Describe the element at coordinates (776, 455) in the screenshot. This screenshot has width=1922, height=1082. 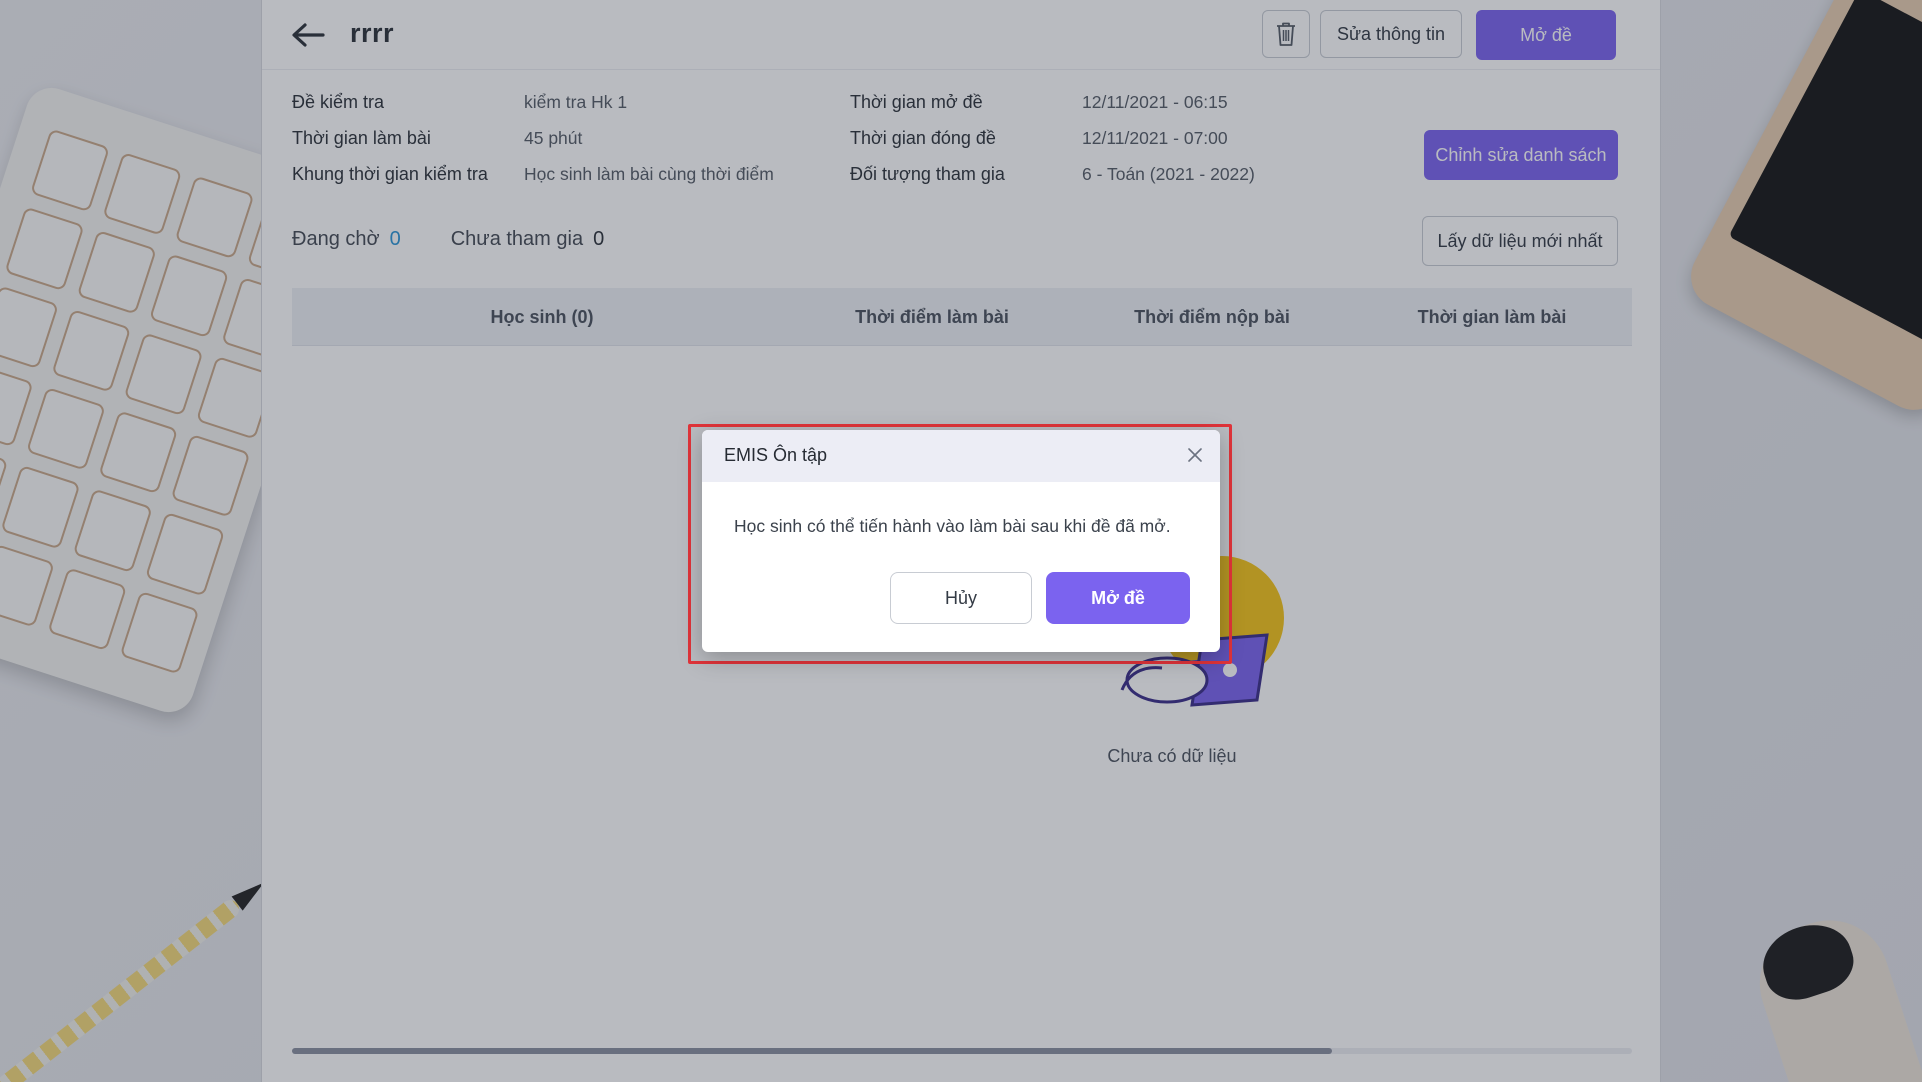
I see `dialog-title: EMIS Ôn tập` at that location.